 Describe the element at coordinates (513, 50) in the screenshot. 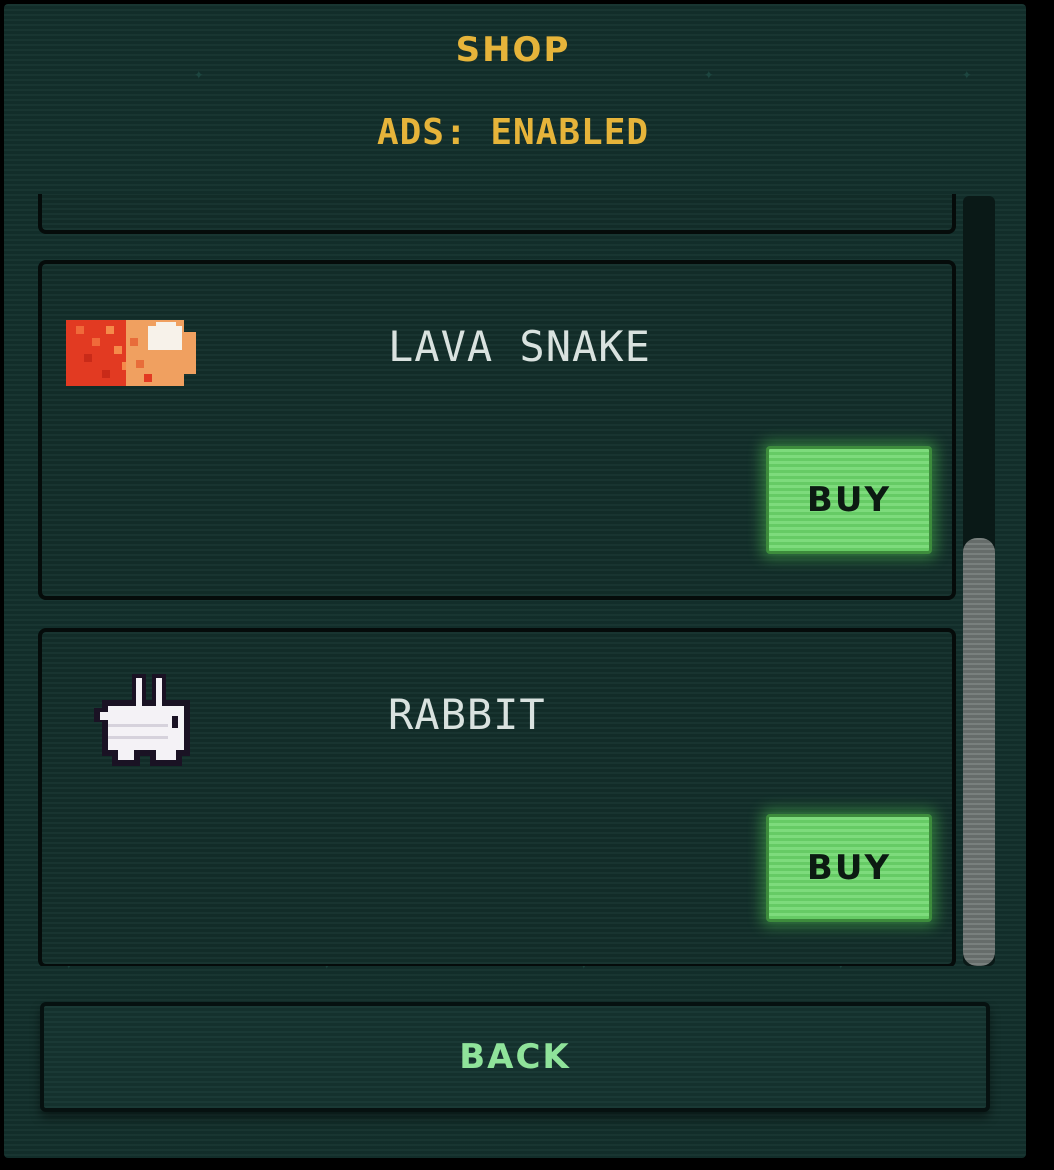

I see `shop-title: SHOP` at that location.